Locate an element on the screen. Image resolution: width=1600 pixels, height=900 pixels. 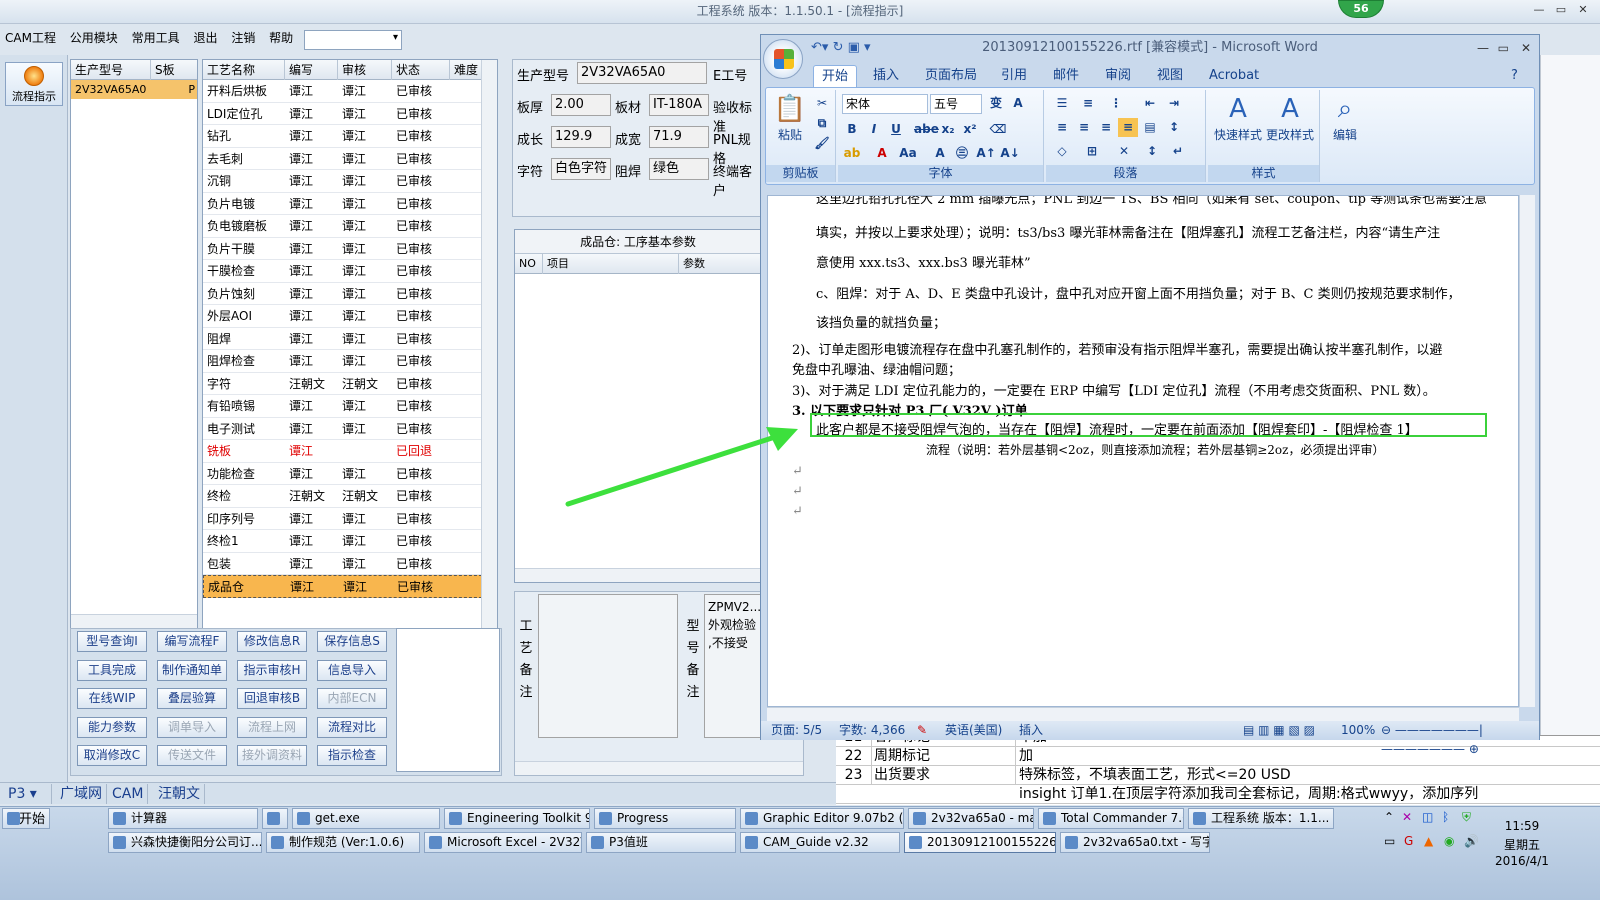
action-button: 内部ECN is located at coordinates (352, 698).